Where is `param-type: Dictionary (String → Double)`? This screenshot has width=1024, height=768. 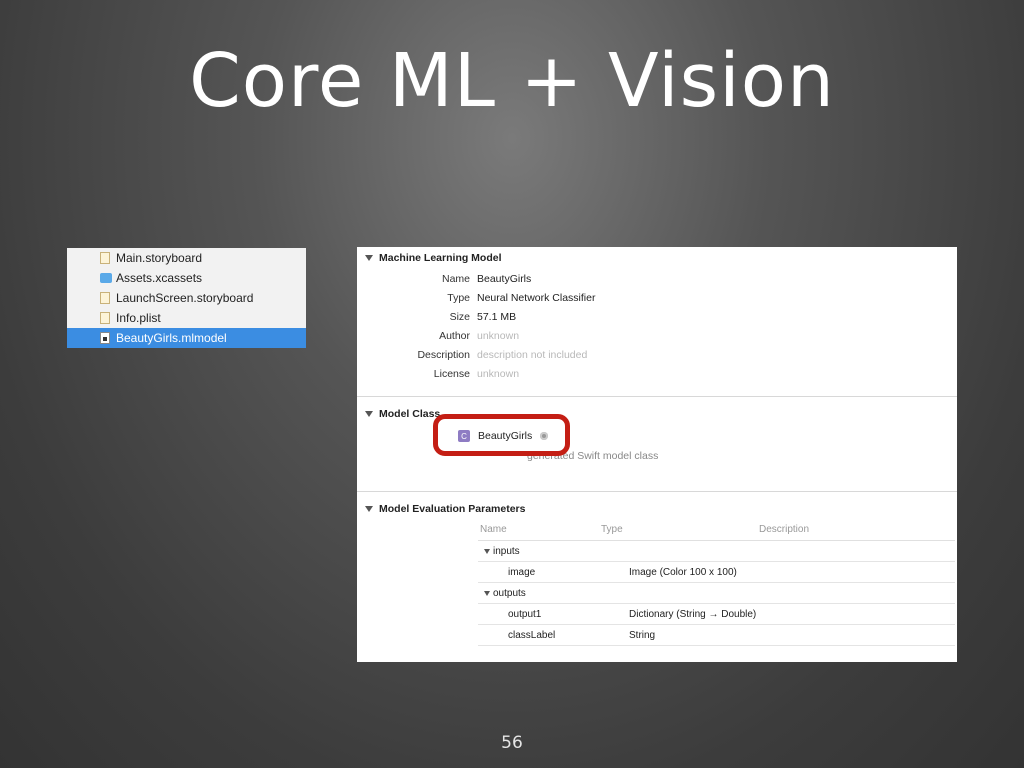
param-type: Dictionary (String → Double) is located at coordinates (693, 614).